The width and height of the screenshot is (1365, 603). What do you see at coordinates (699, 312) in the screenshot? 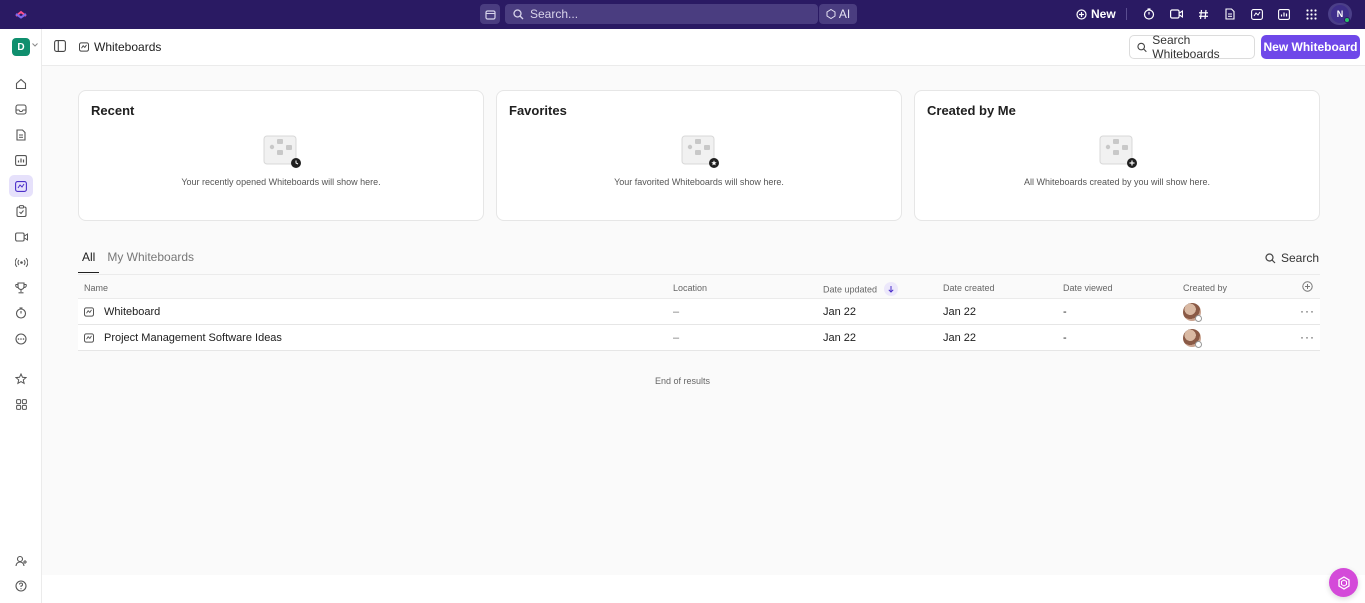
I see `table-row: Whiteboard – Jan 22 Jan 22 - ···` at bounding box center [699, 312].